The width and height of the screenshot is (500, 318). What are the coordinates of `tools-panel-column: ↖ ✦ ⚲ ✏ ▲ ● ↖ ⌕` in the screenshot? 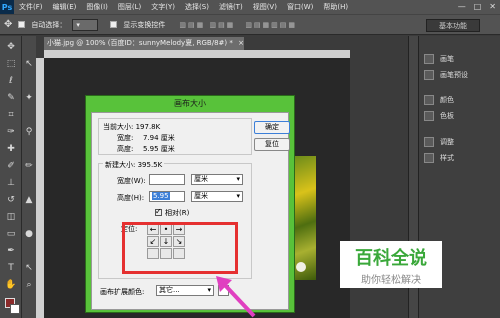 It's located at (29, 177).